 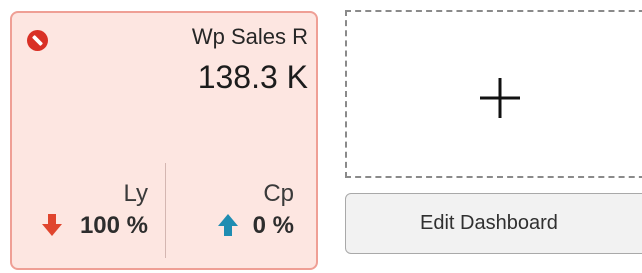 I want to click on comparison-value-cp: 0 %, so click(x=273, y=225).